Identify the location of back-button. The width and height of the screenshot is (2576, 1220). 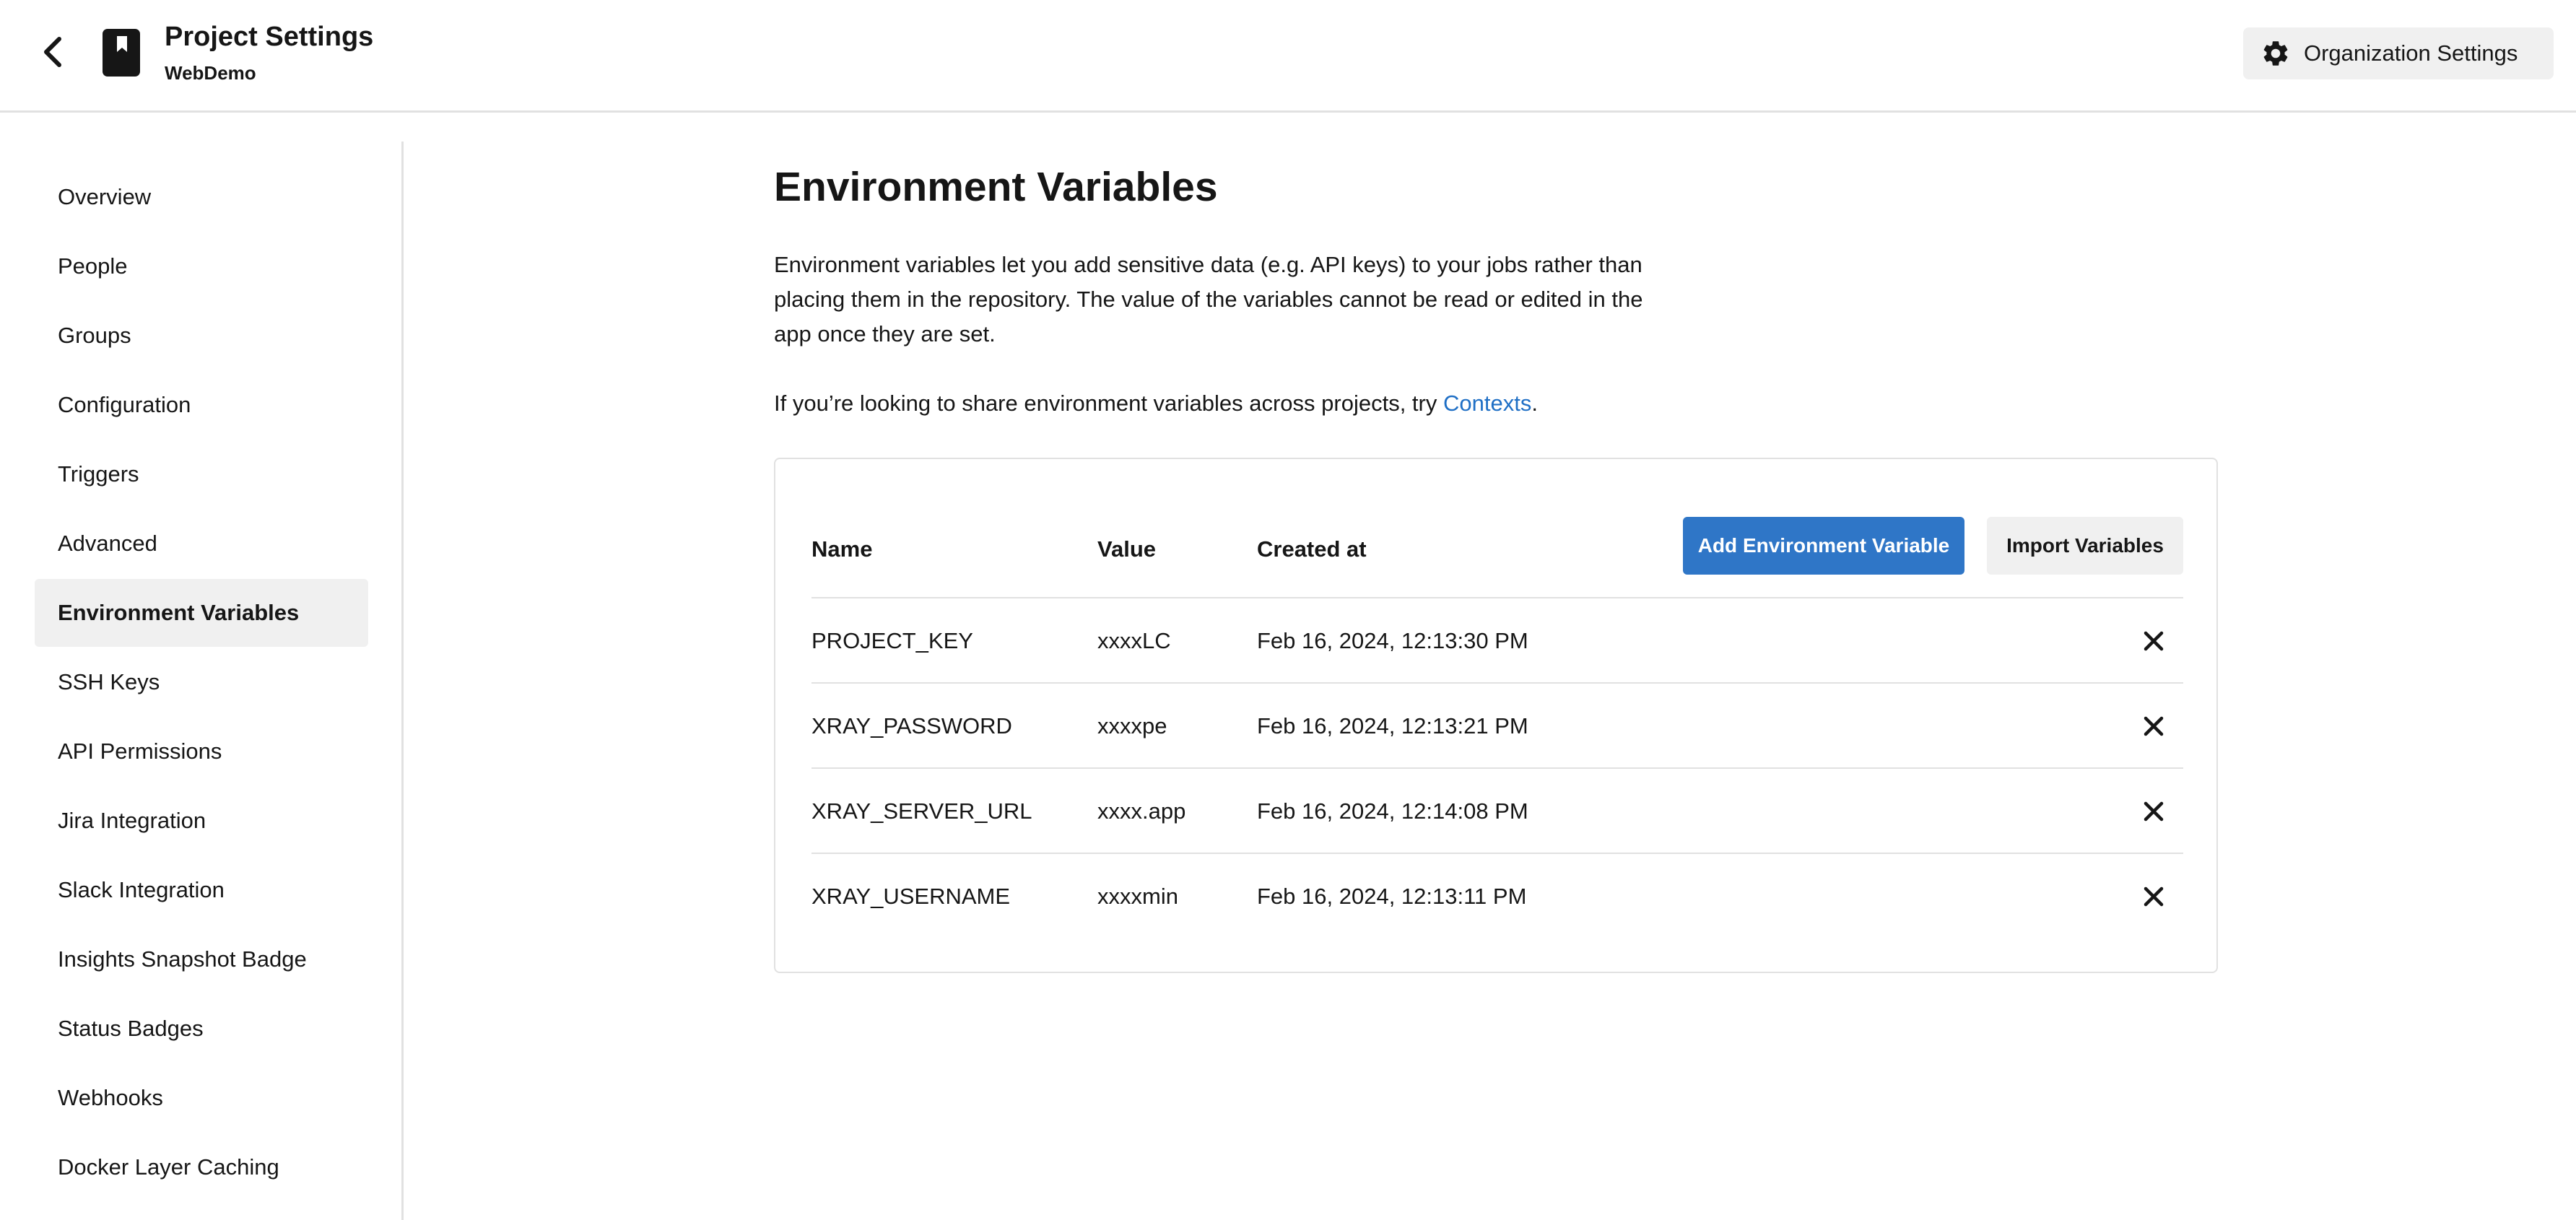
(53, 52).